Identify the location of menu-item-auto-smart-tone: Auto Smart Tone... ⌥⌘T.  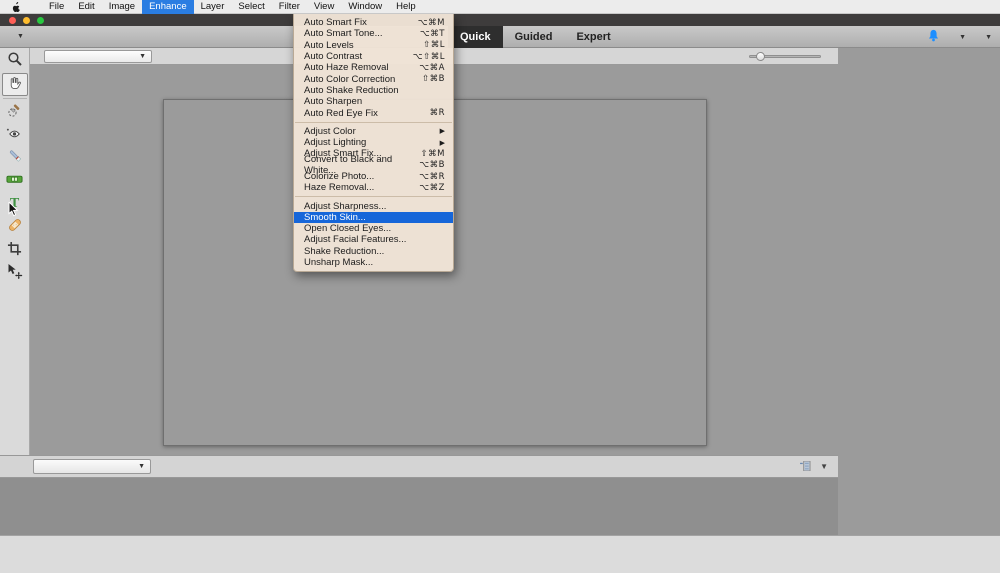
(373, 33).